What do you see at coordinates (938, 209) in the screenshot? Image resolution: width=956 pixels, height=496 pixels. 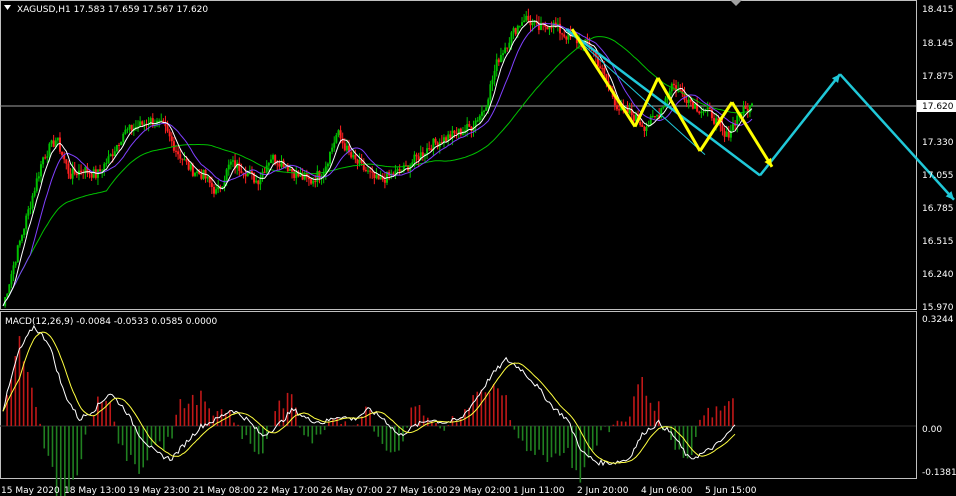 I see `y-tick-5: 16.785` at bounding box center [938, 209].